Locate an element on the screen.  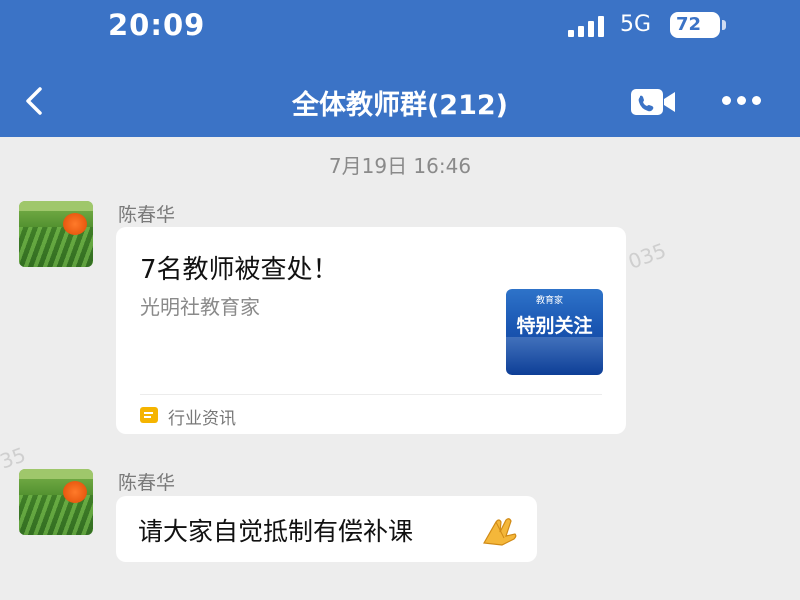
more-icon is located at coordinates (742, 102).